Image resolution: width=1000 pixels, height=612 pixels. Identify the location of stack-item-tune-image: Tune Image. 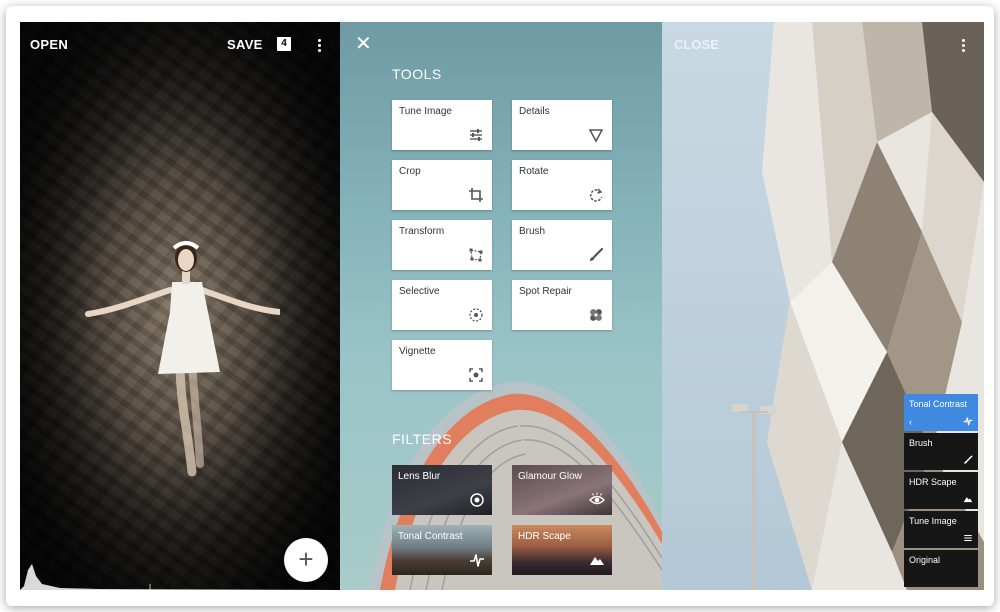
(941, 529).